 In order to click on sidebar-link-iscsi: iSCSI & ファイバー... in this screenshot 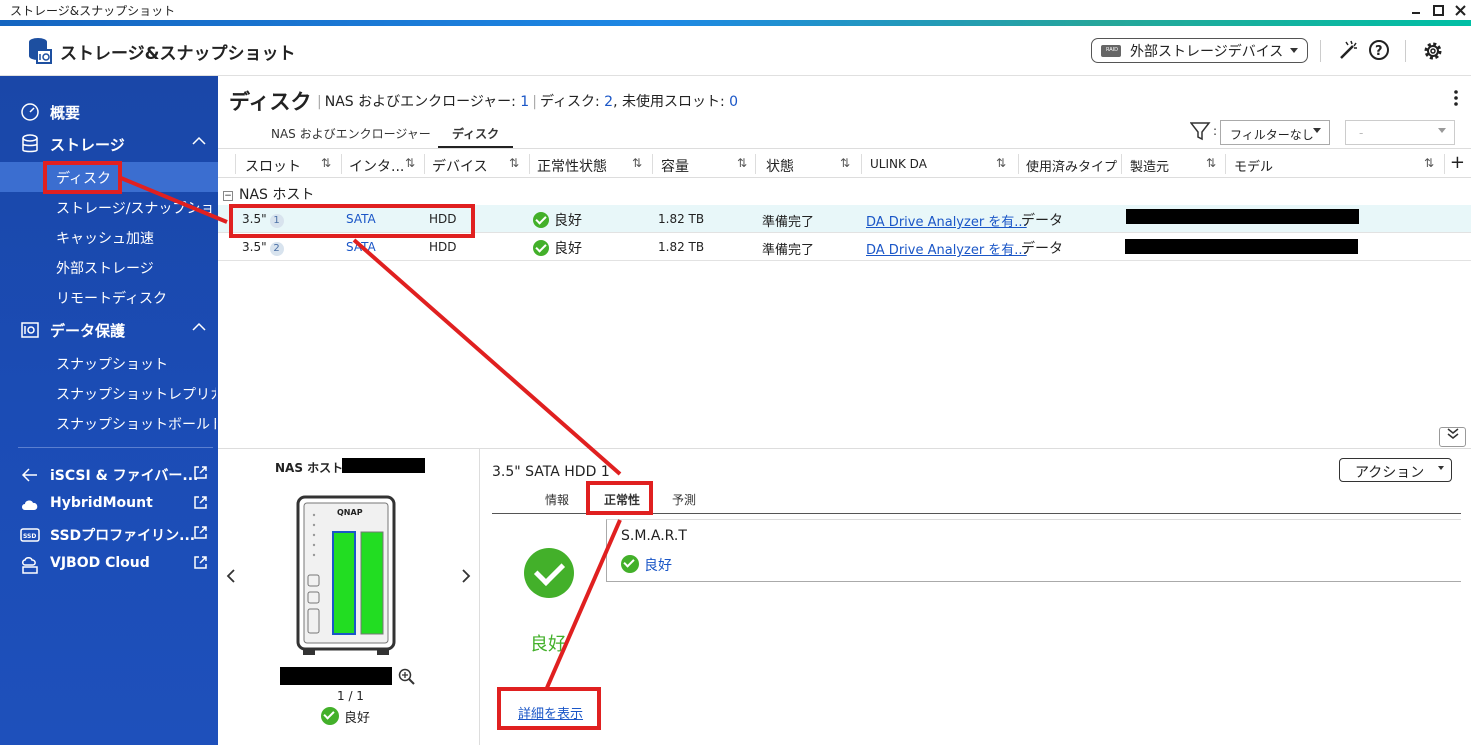, I will do `click(109, 475)`.